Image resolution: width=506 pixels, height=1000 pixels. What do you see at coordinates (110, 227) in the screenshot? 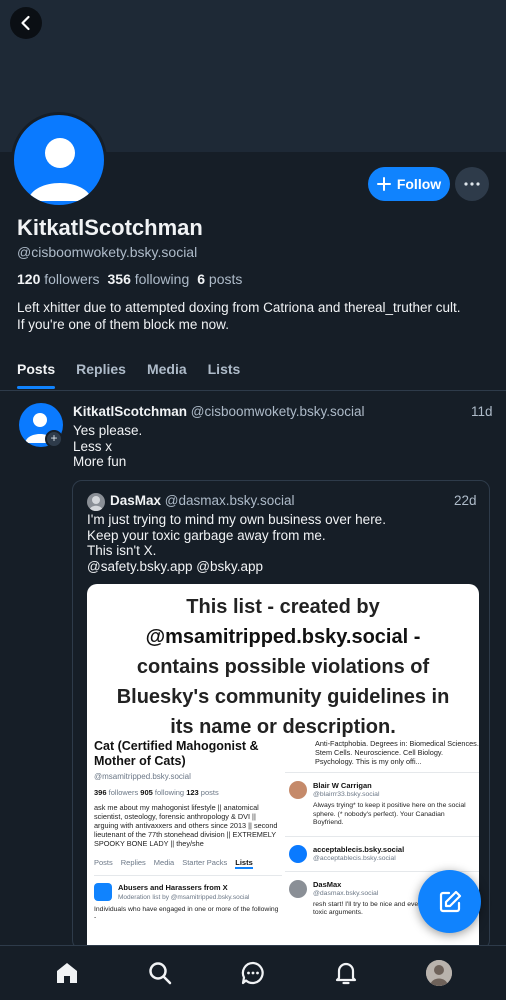
I see `display-name: KitkatlScotchman` at bounding box center [110, 227].